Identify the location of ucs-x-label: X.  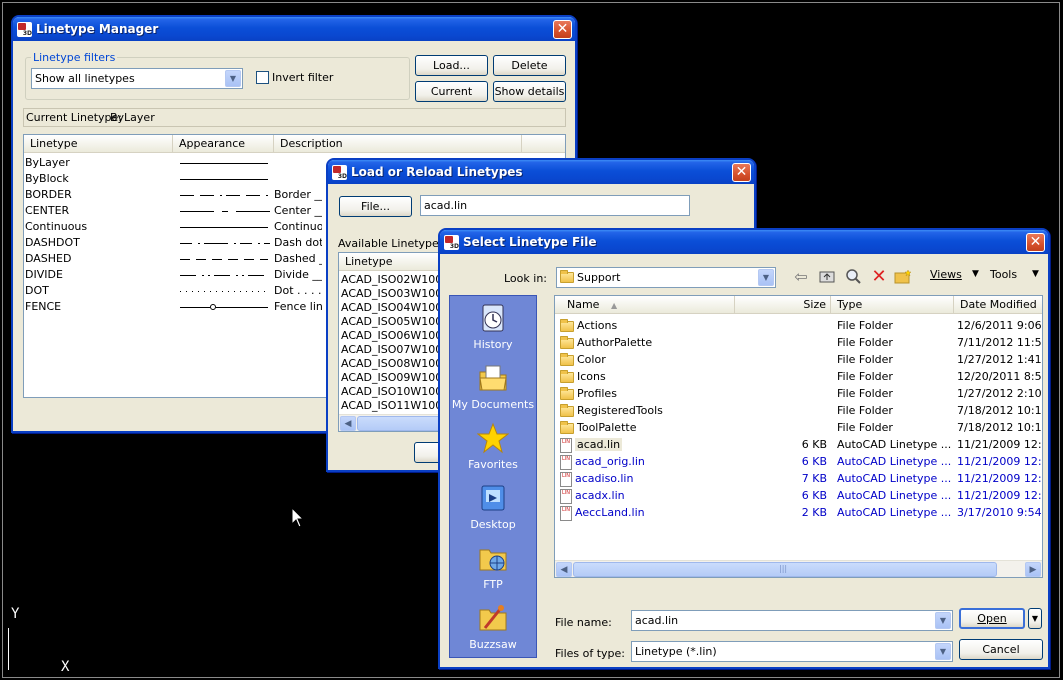
(65, 667).